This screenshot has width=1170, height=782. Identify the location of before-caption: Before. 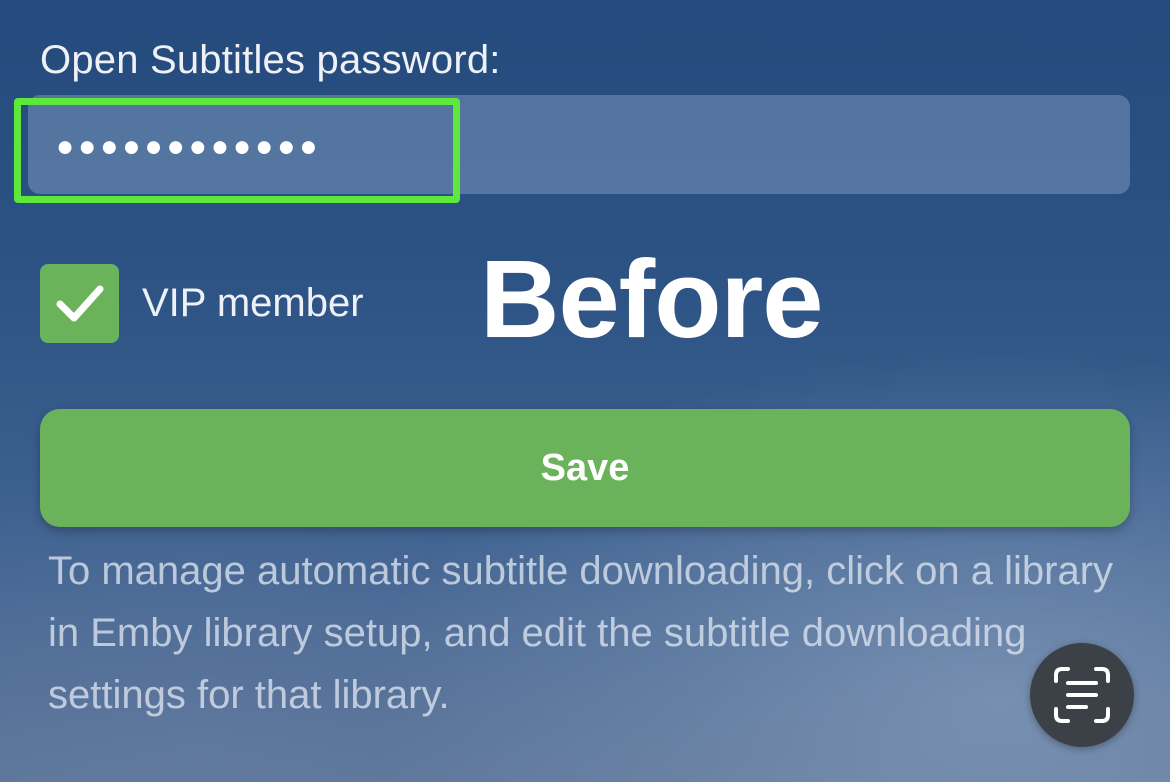
(651, 299).